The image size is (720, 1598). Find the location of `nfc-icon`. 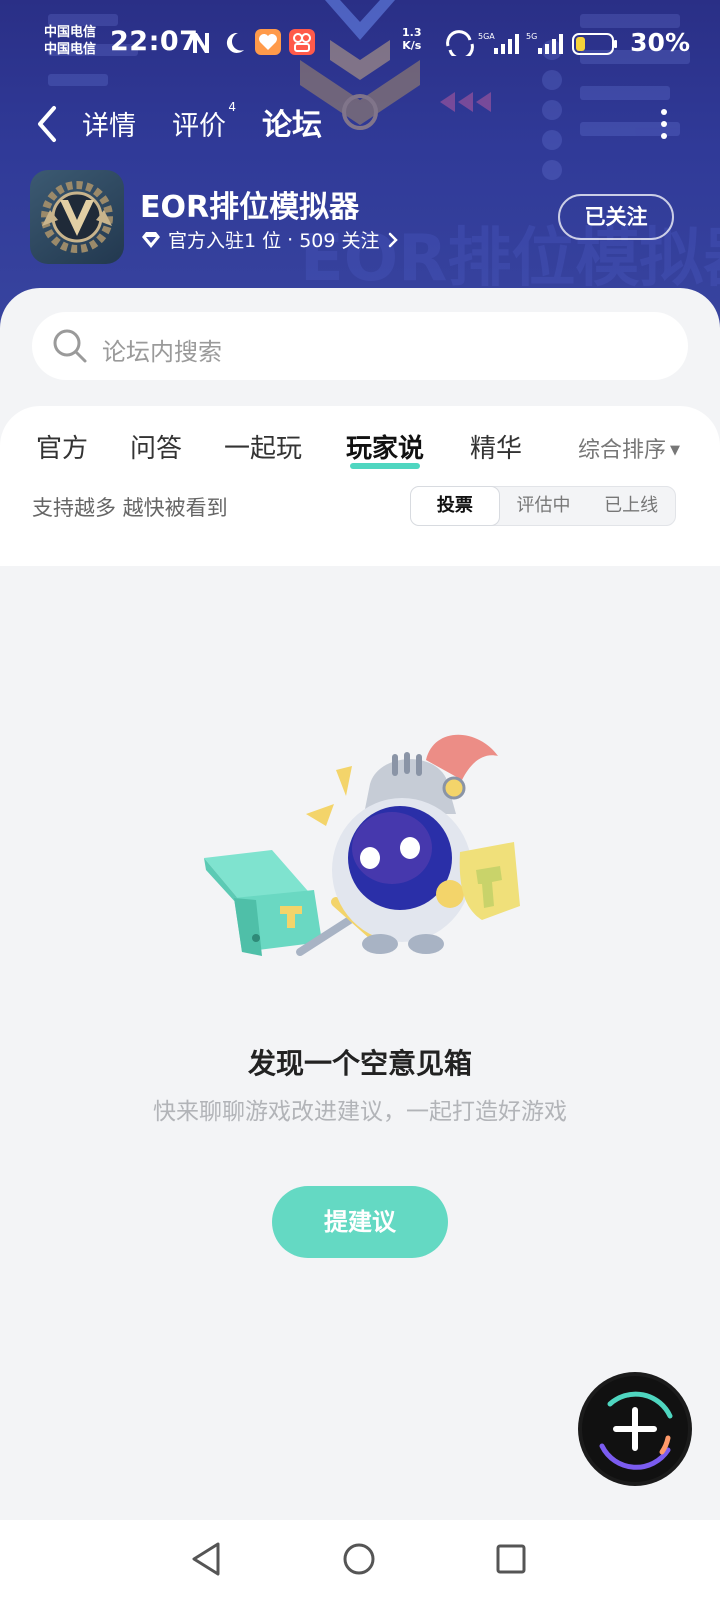

nfc-icon is located at coordinates (201, 43).